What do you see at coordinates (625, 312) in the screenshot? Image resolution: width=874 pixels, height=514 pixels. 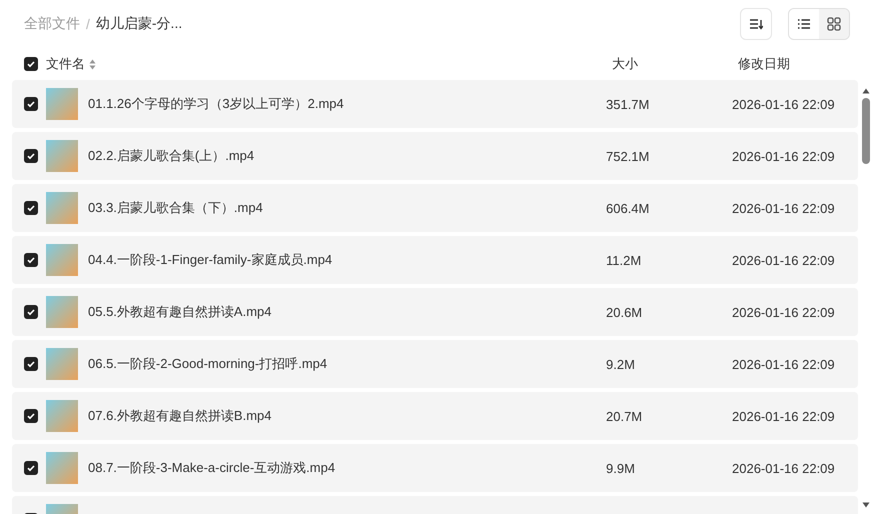 I see `file-size: 20.6M` at bounding box center [625, 312].